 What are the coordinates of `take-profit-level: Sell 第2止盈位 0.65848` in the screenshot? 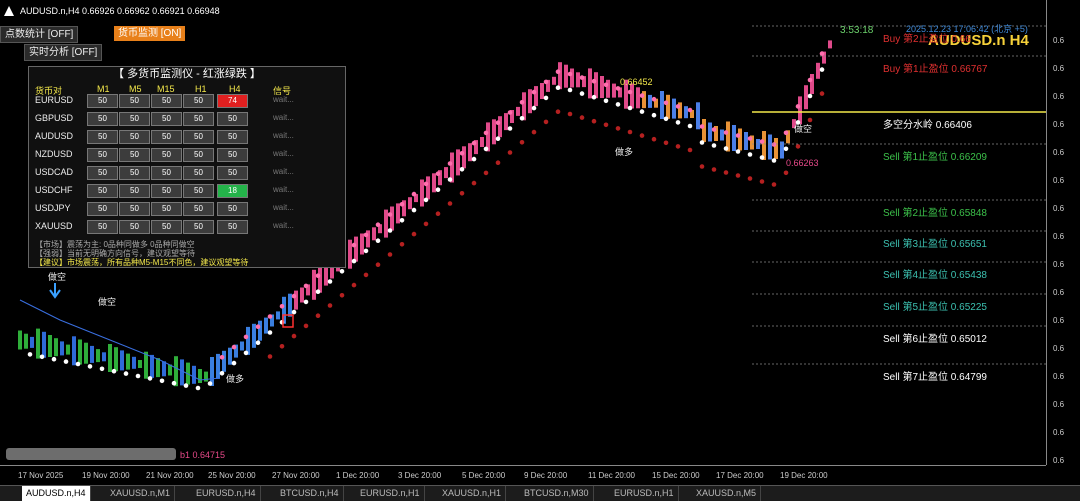 It's located at (935, 213).